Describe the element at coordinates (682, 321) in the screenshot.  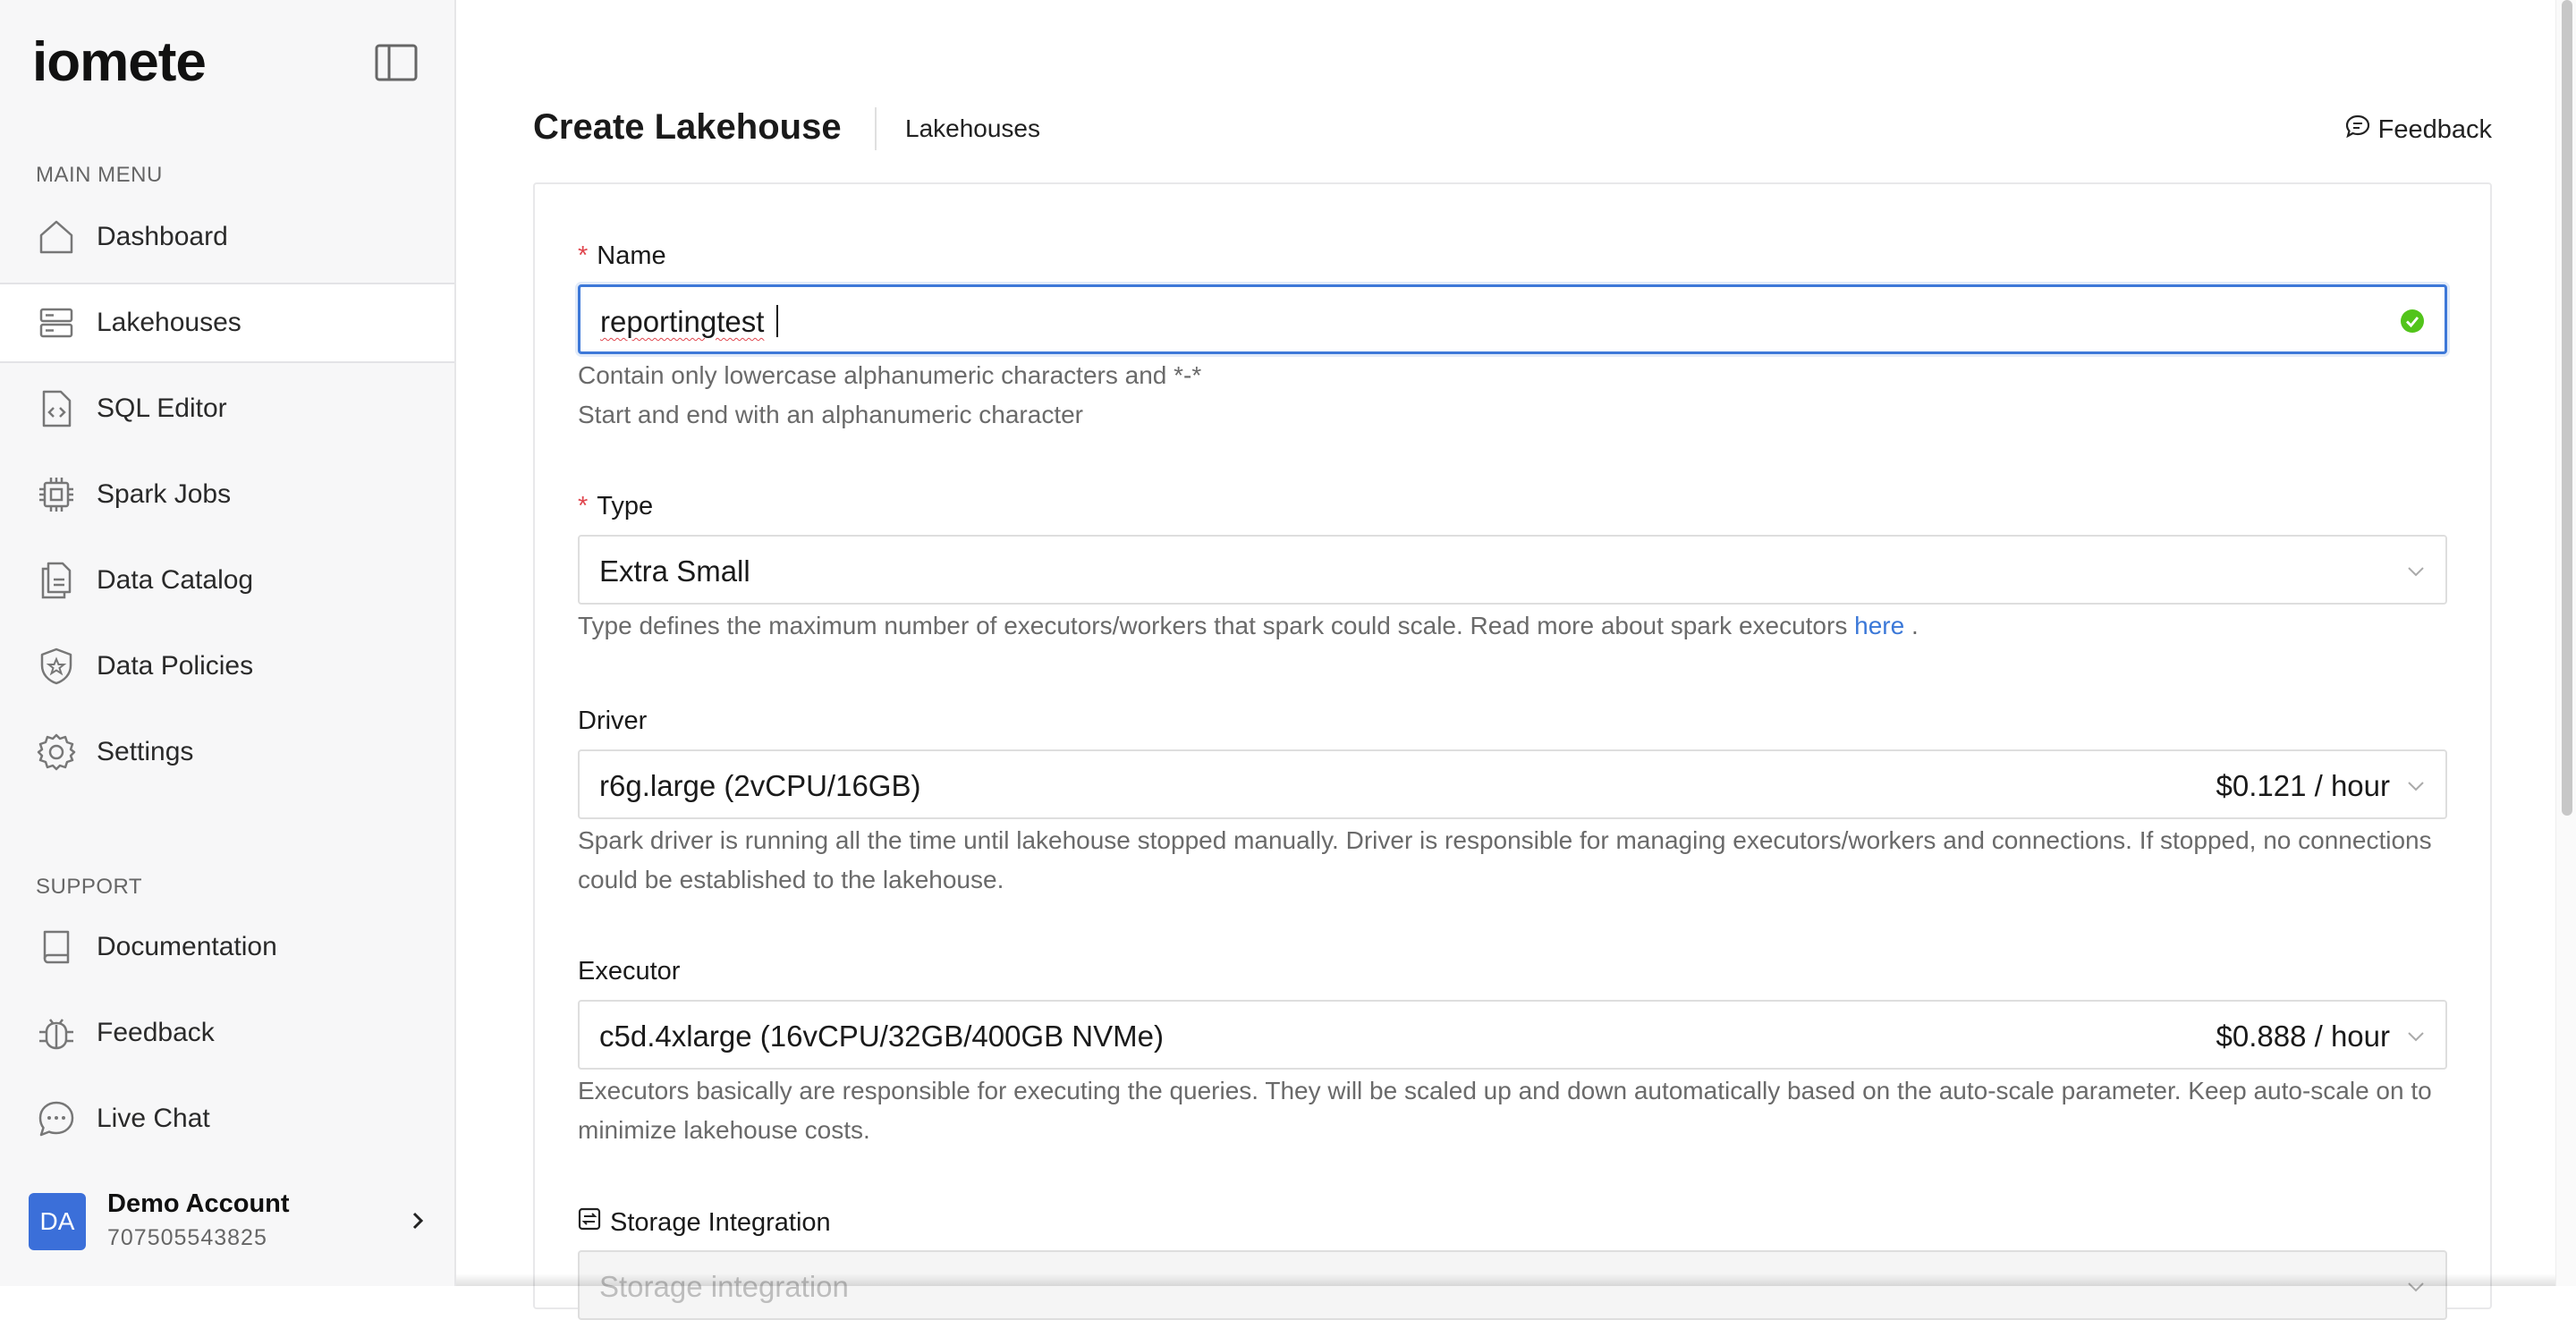
I see `name-input-value: reportingtest` at that location.